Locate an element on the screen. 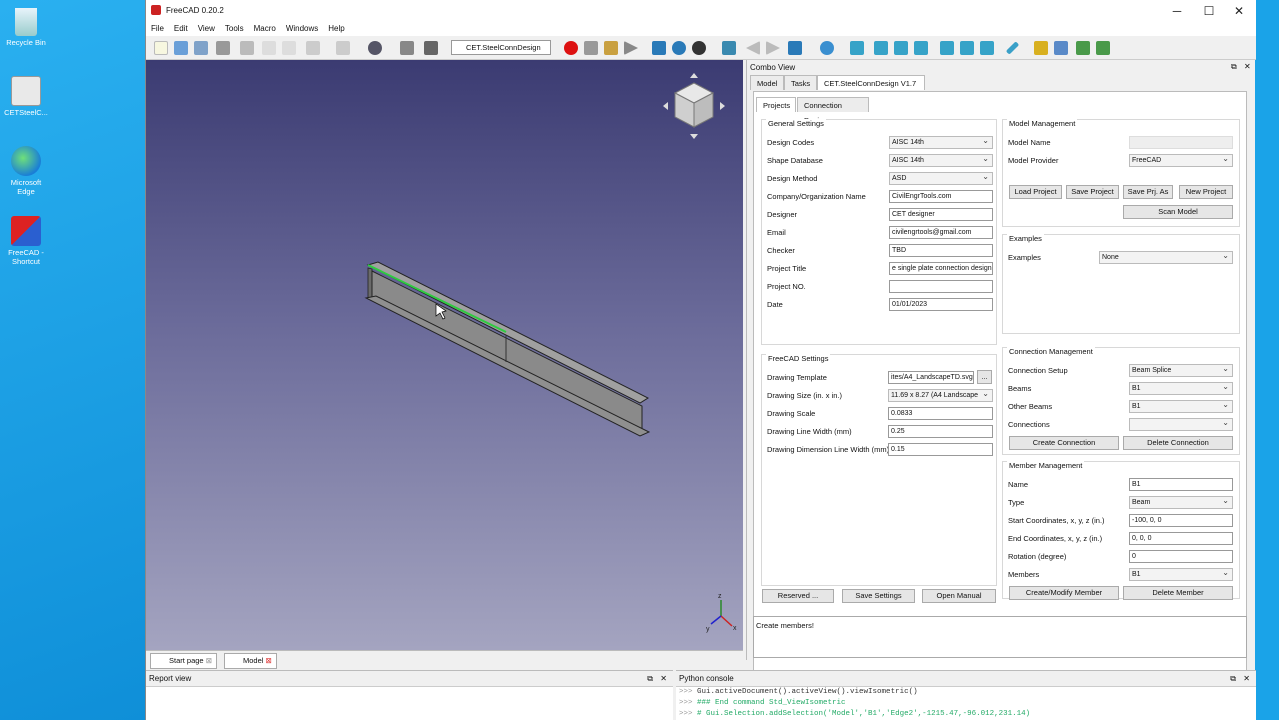  beams-select: B1 is located at coordinates (1181, 388).